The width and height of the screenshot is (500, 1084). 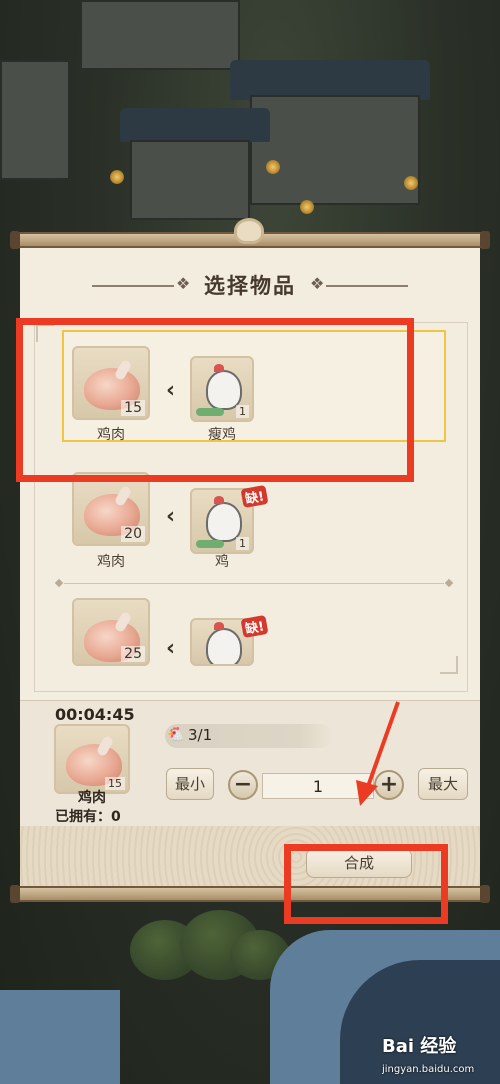 What do you see at coordinates (419, 1046) in the screenshot?
I see `watermark-text: Bai 经验` at bounding box center [419, 1046].